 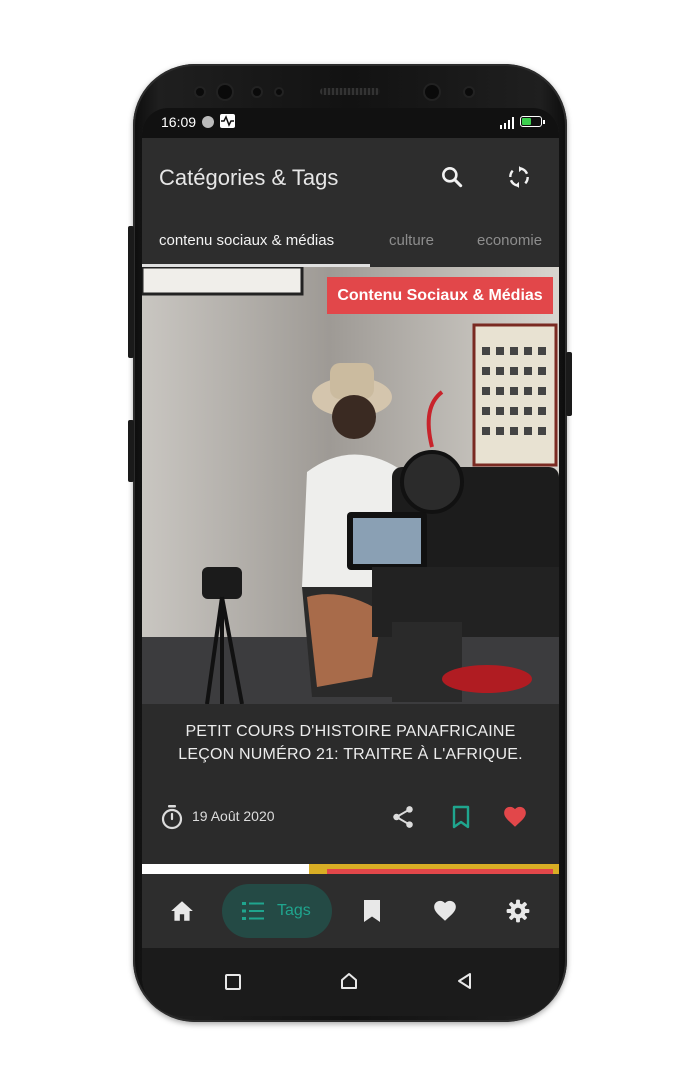 I want to click on status-bar: 16:09, so click(x=350, y=123).